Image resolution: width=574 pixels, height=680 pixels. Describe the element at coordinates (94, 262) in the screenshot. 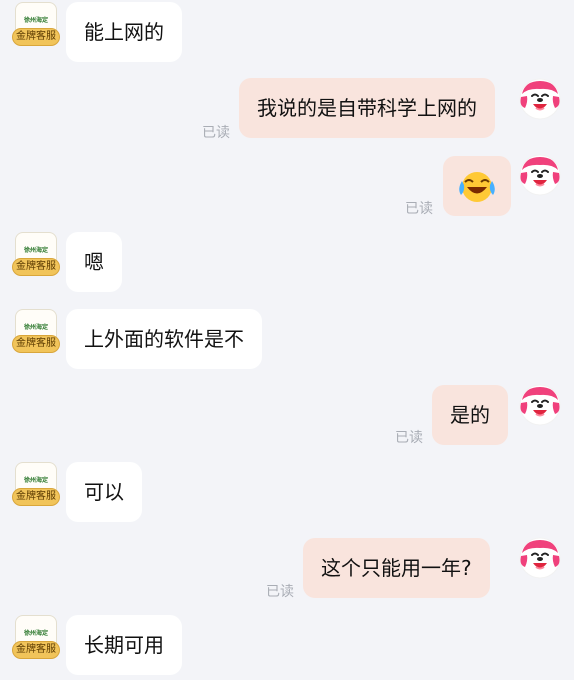

I see `agent-message-bubble: 嗯` at that location.